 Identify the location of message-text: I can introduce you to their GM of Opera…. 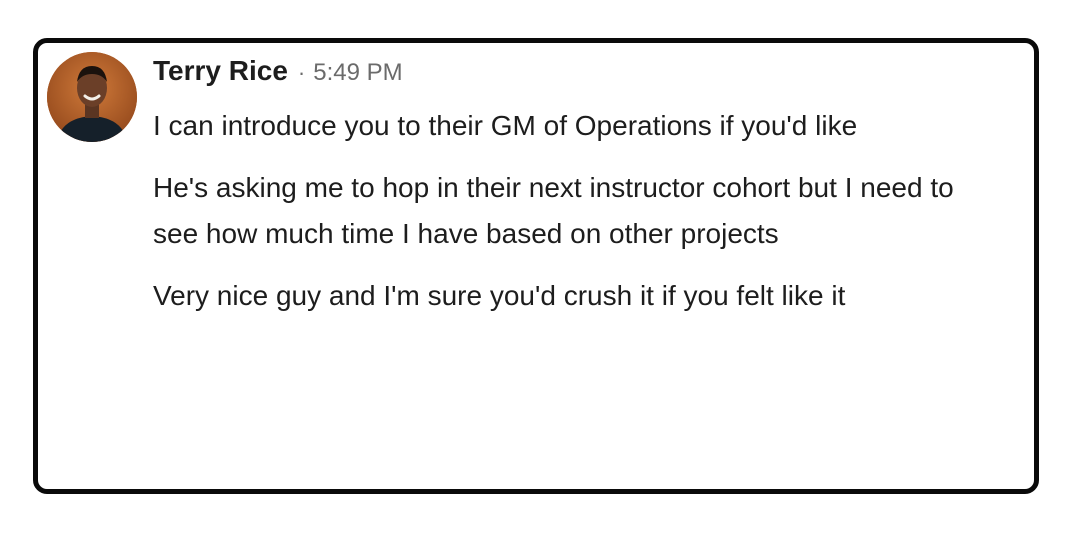
(505, 125).